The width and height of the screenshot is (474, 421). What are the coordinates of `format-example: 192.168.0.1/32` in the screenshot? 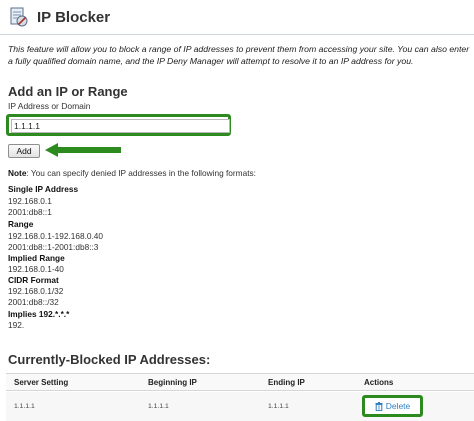 It's located at (36, 291).